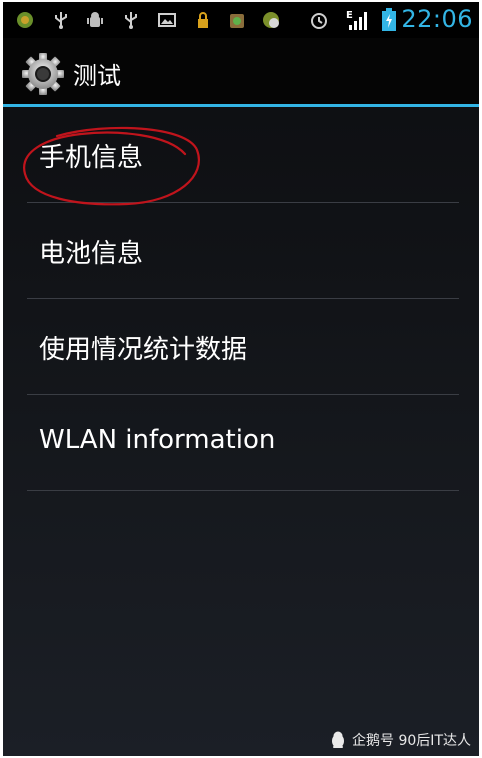 The width and height of the screenshot is (482, 758). Describe the element at coordinates (157, 440) in the screenshot. I see `list-item-label: WLAN information` at that location.